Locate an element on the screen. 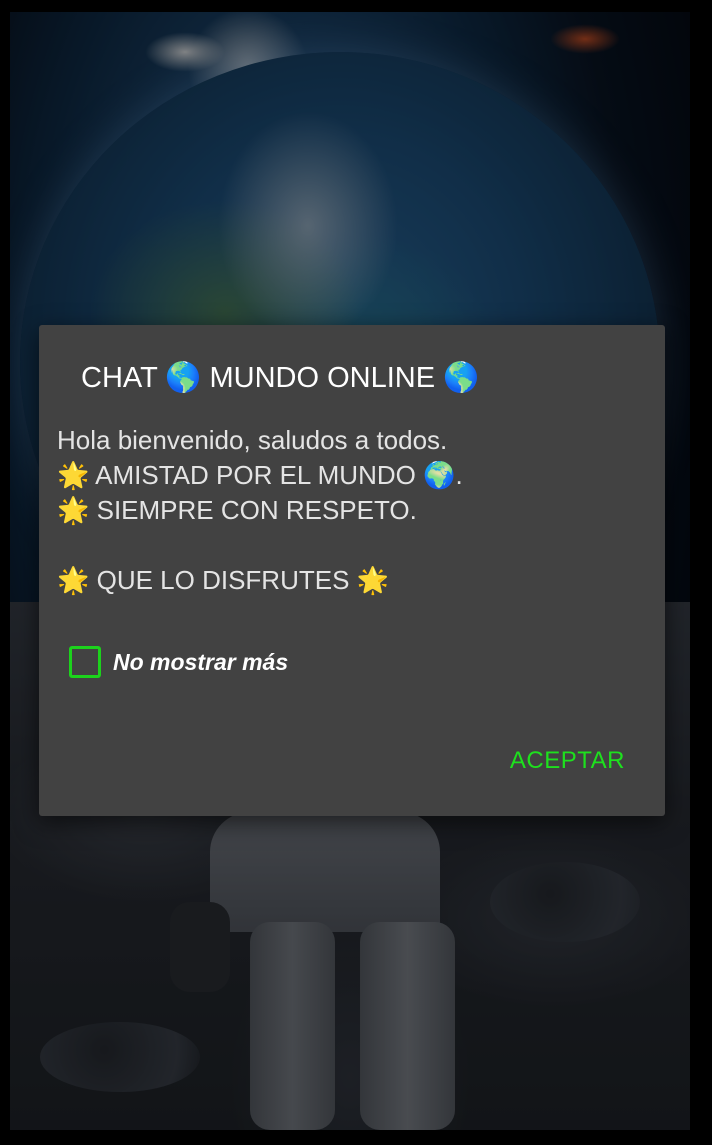 Image resolution: width=712 pixels, height=1145 pixels. dialog-title: CHAT 🌎 MUNDO ONLINE 🌎 is located at coordinates (280, 378).